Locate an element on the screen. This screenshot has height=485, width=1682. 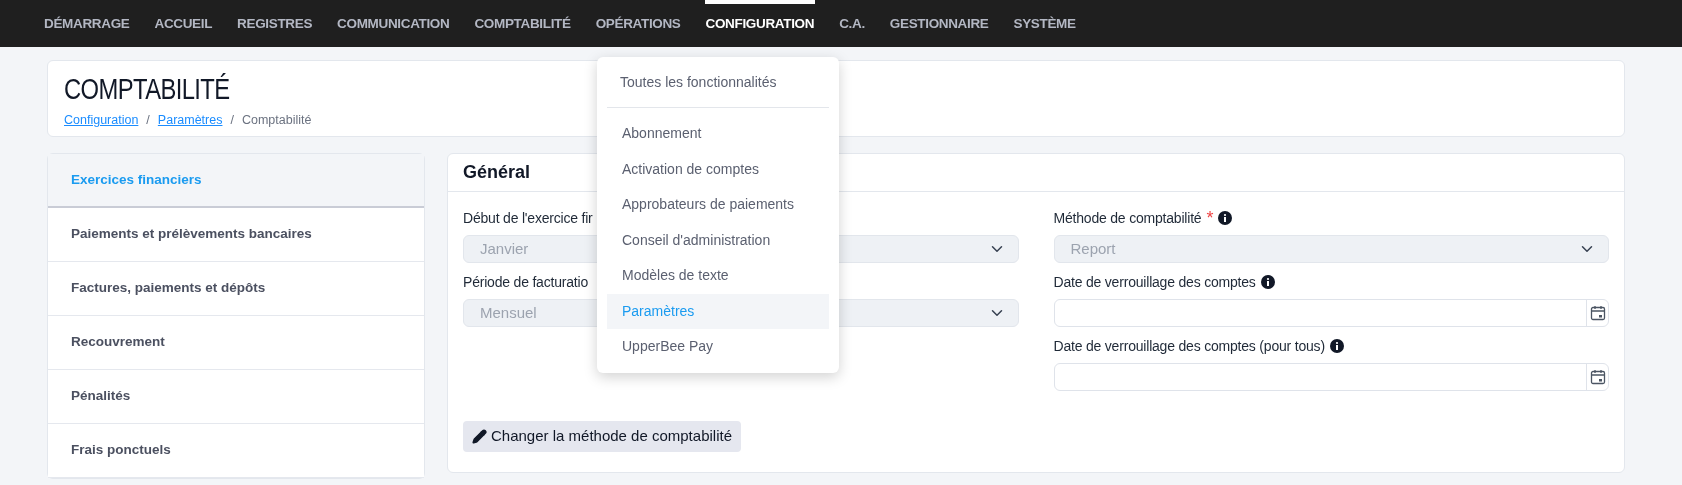
field-label: Période de facturatio is located at coordinates (525, 282).